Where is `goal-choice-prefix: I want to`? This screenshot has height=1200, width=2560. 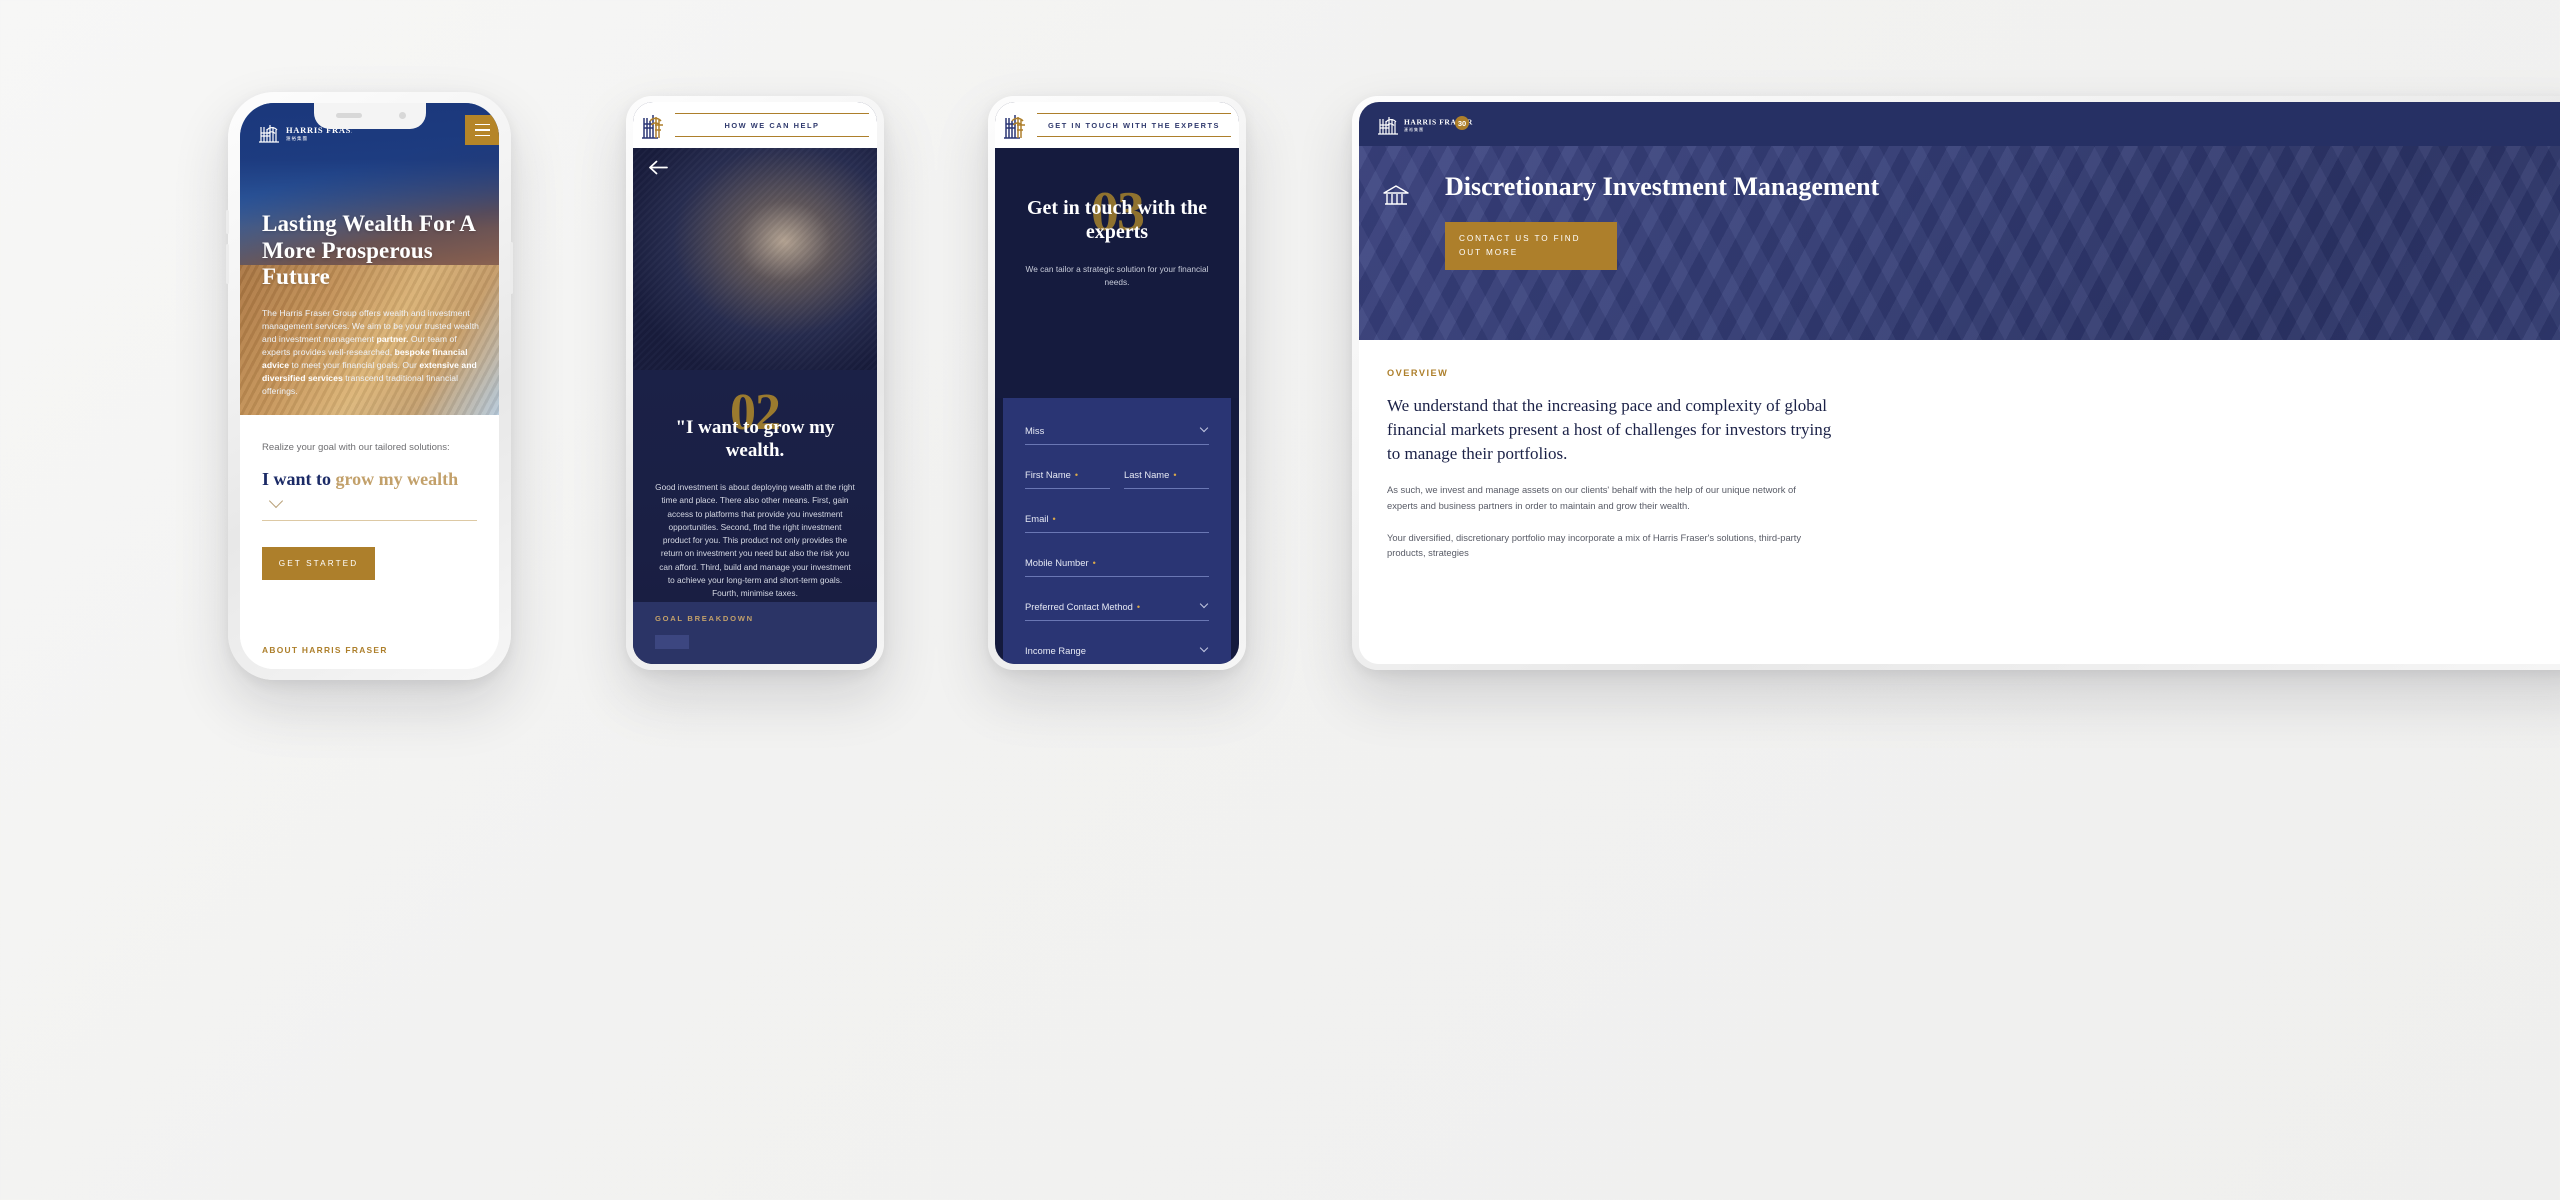 goal-choice-prefix: I want to is located at coordinates (297, 478).